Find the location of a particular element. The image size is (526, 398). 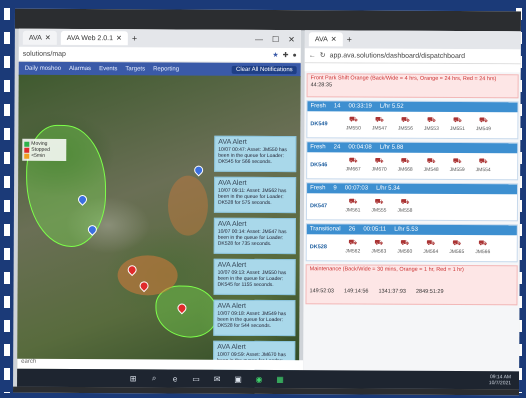

truck-icon: ⛟ JM550 is located at coordinates (353, 124).